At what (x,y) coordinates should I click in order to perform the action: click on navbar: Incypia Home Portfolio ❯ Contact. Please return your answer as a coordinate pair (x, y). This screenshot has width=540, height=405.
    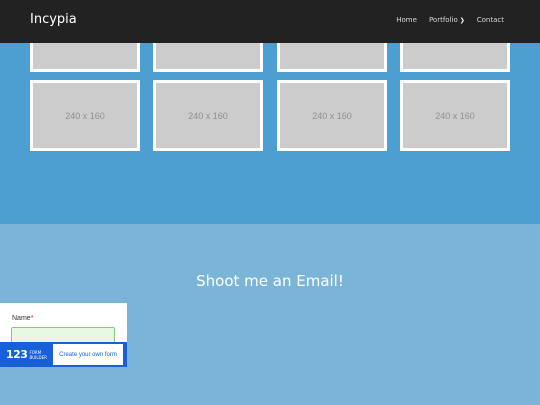
    Looking at the image, I should click on (270, 21).